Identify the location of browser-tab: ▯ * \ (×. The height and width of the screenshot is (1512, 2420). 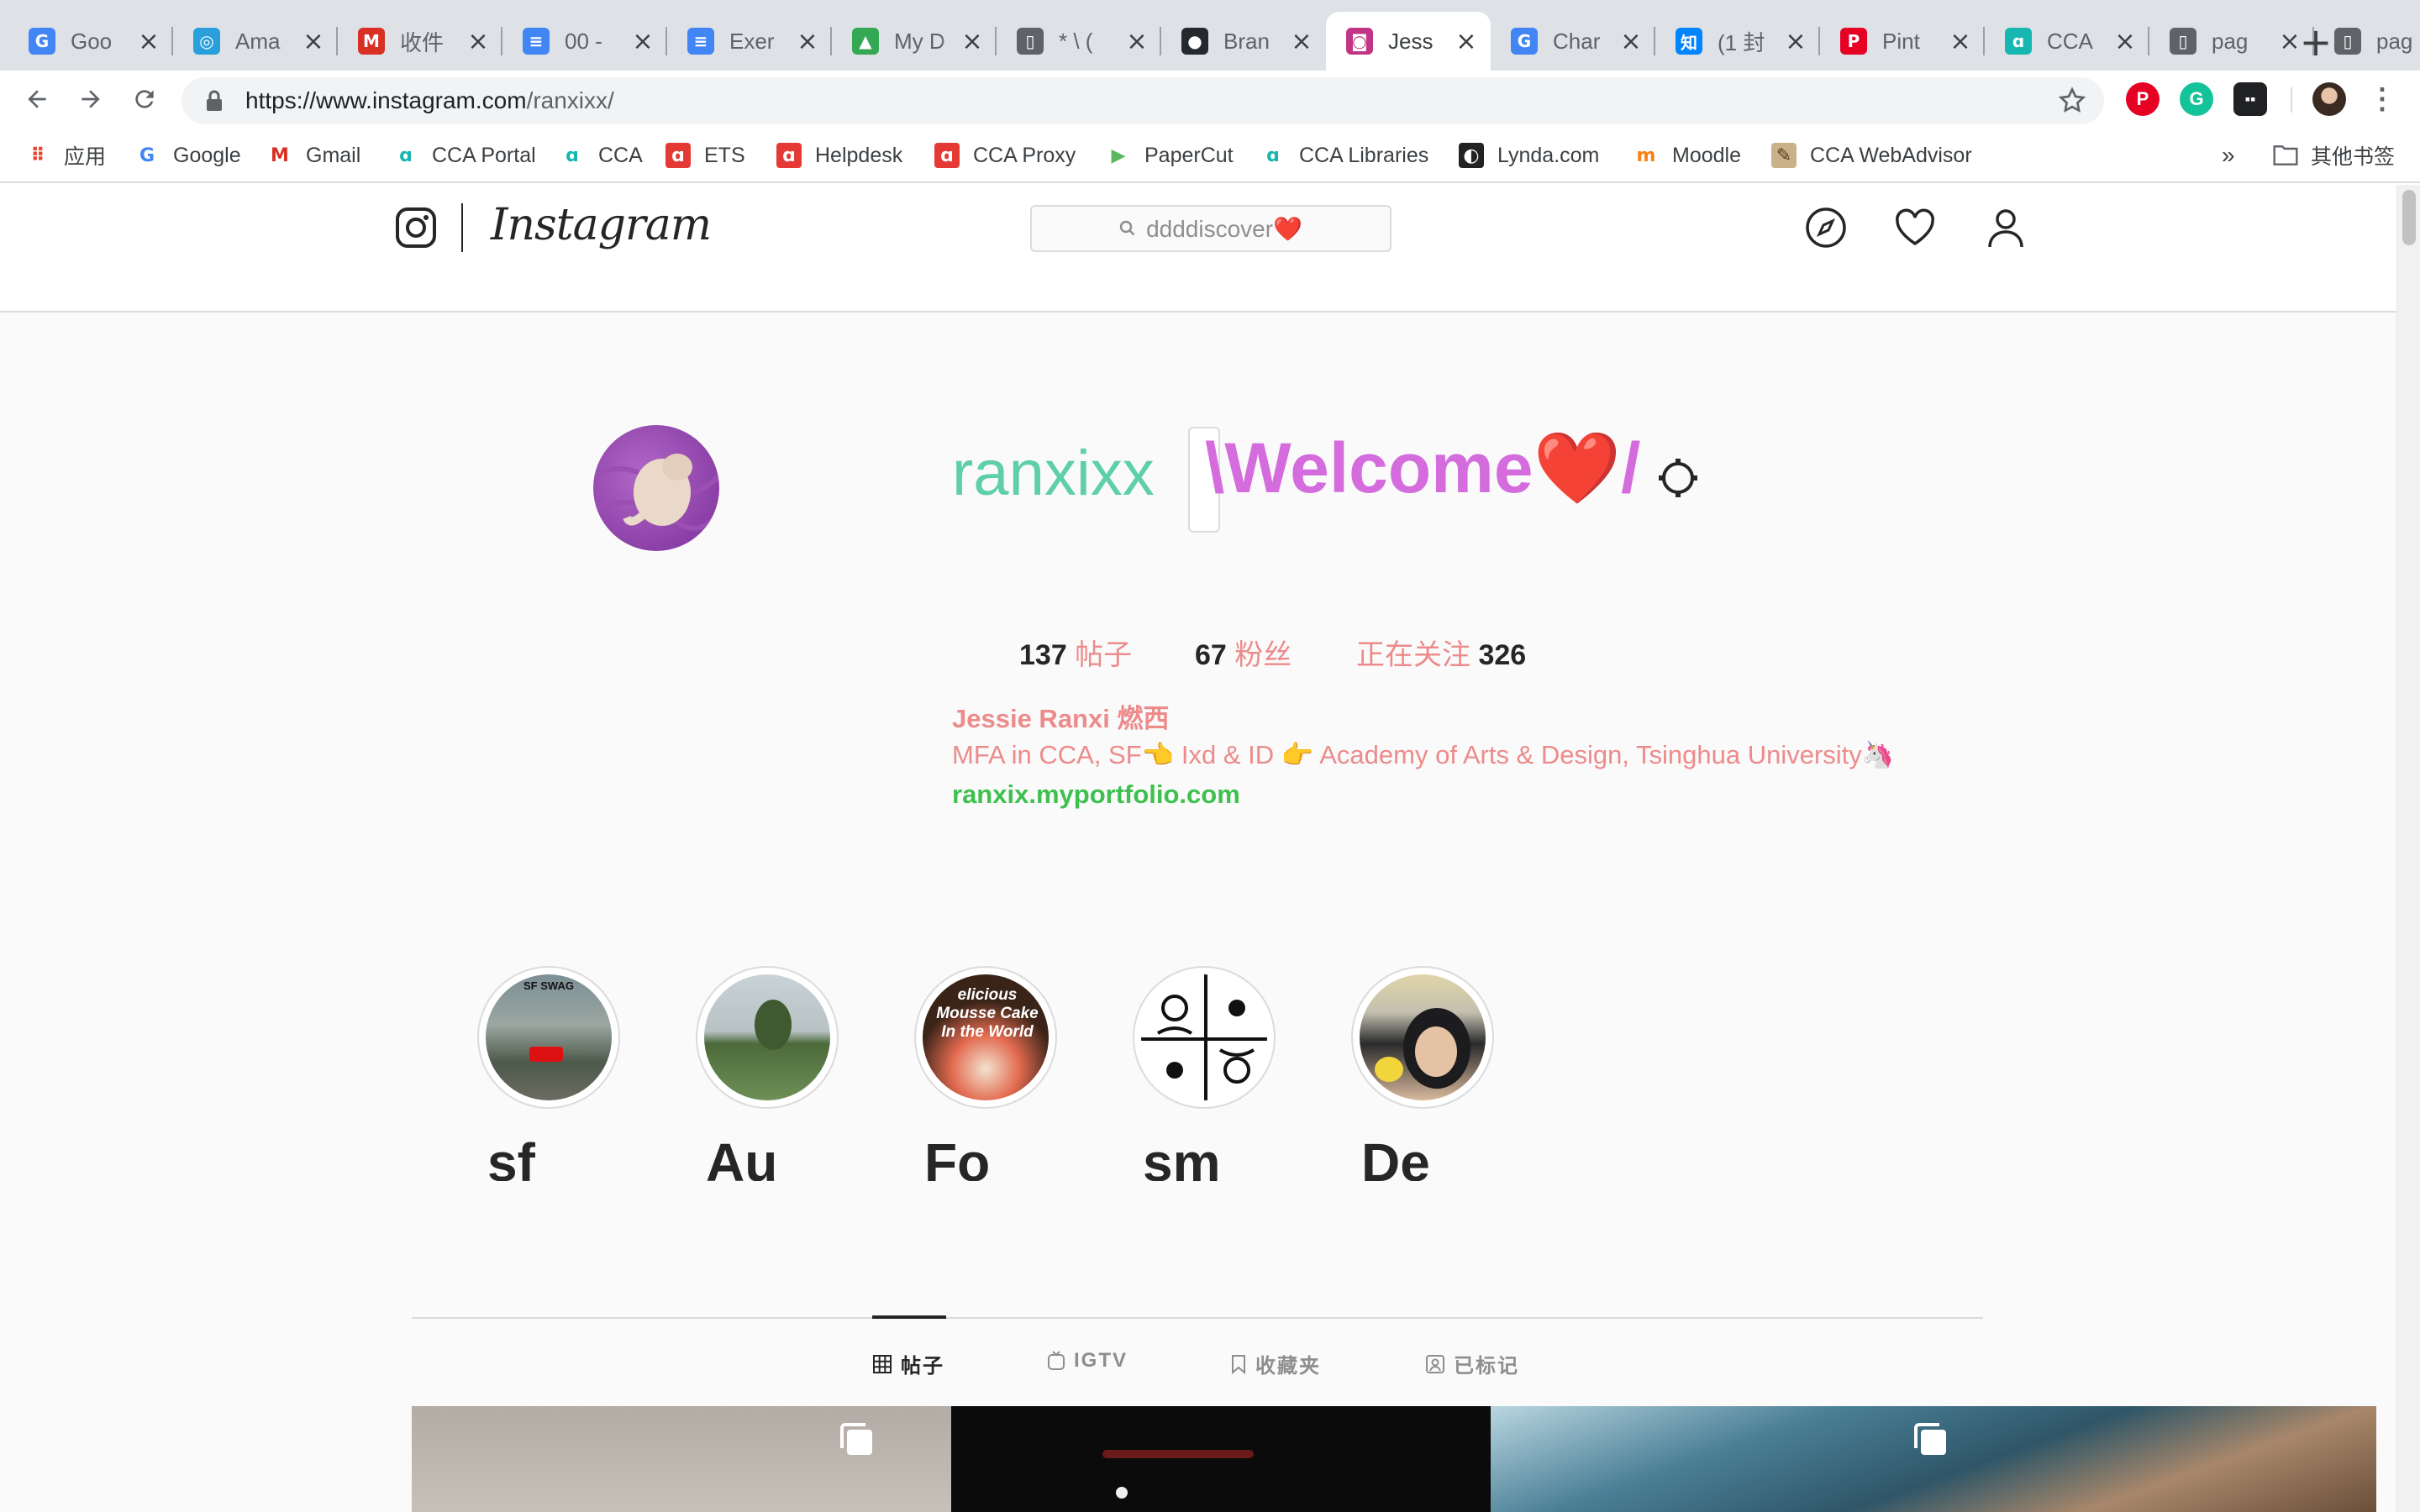
(1079, 41).